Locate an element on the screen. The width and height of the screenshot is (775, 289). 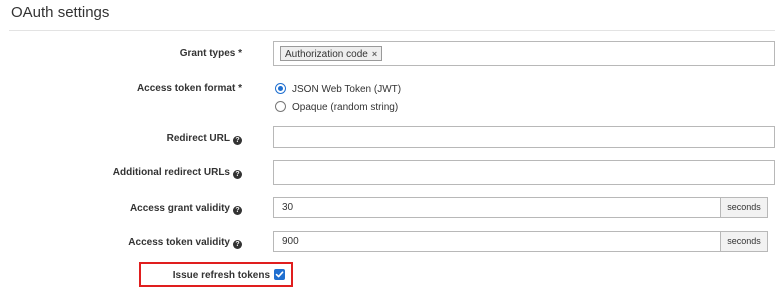
section-divider is located at coordinates (392, 30).